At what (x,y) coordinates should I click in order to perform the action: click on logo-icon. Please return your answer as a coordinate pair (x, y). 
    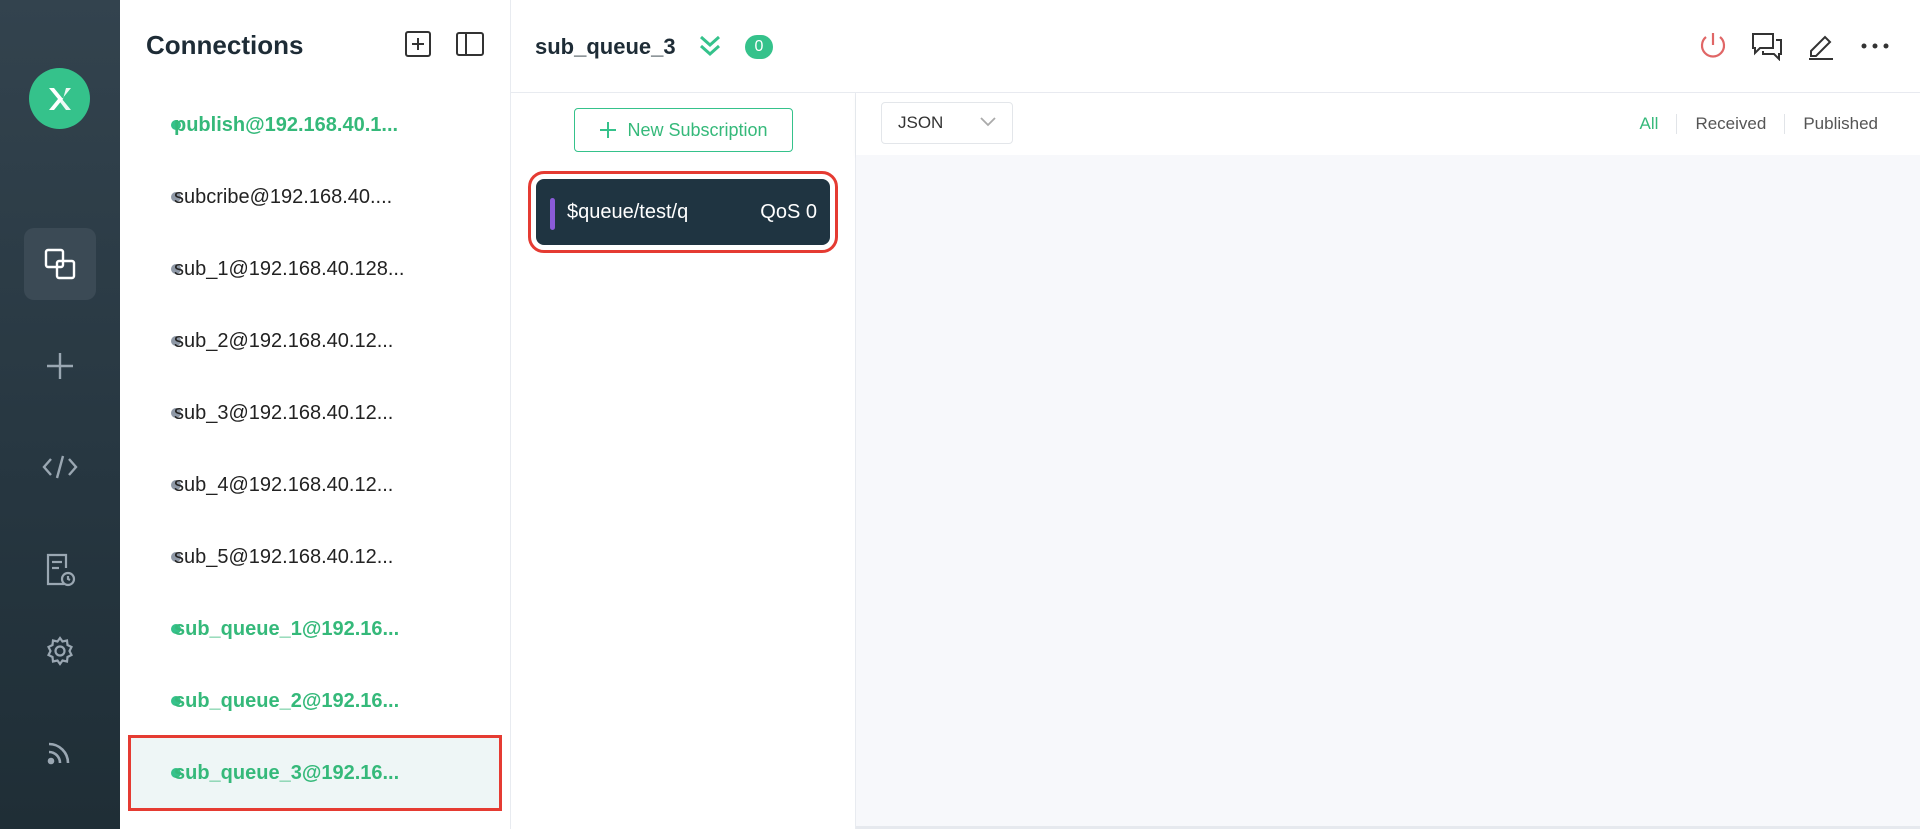
    Looking at the image, I should click on (59, 98).